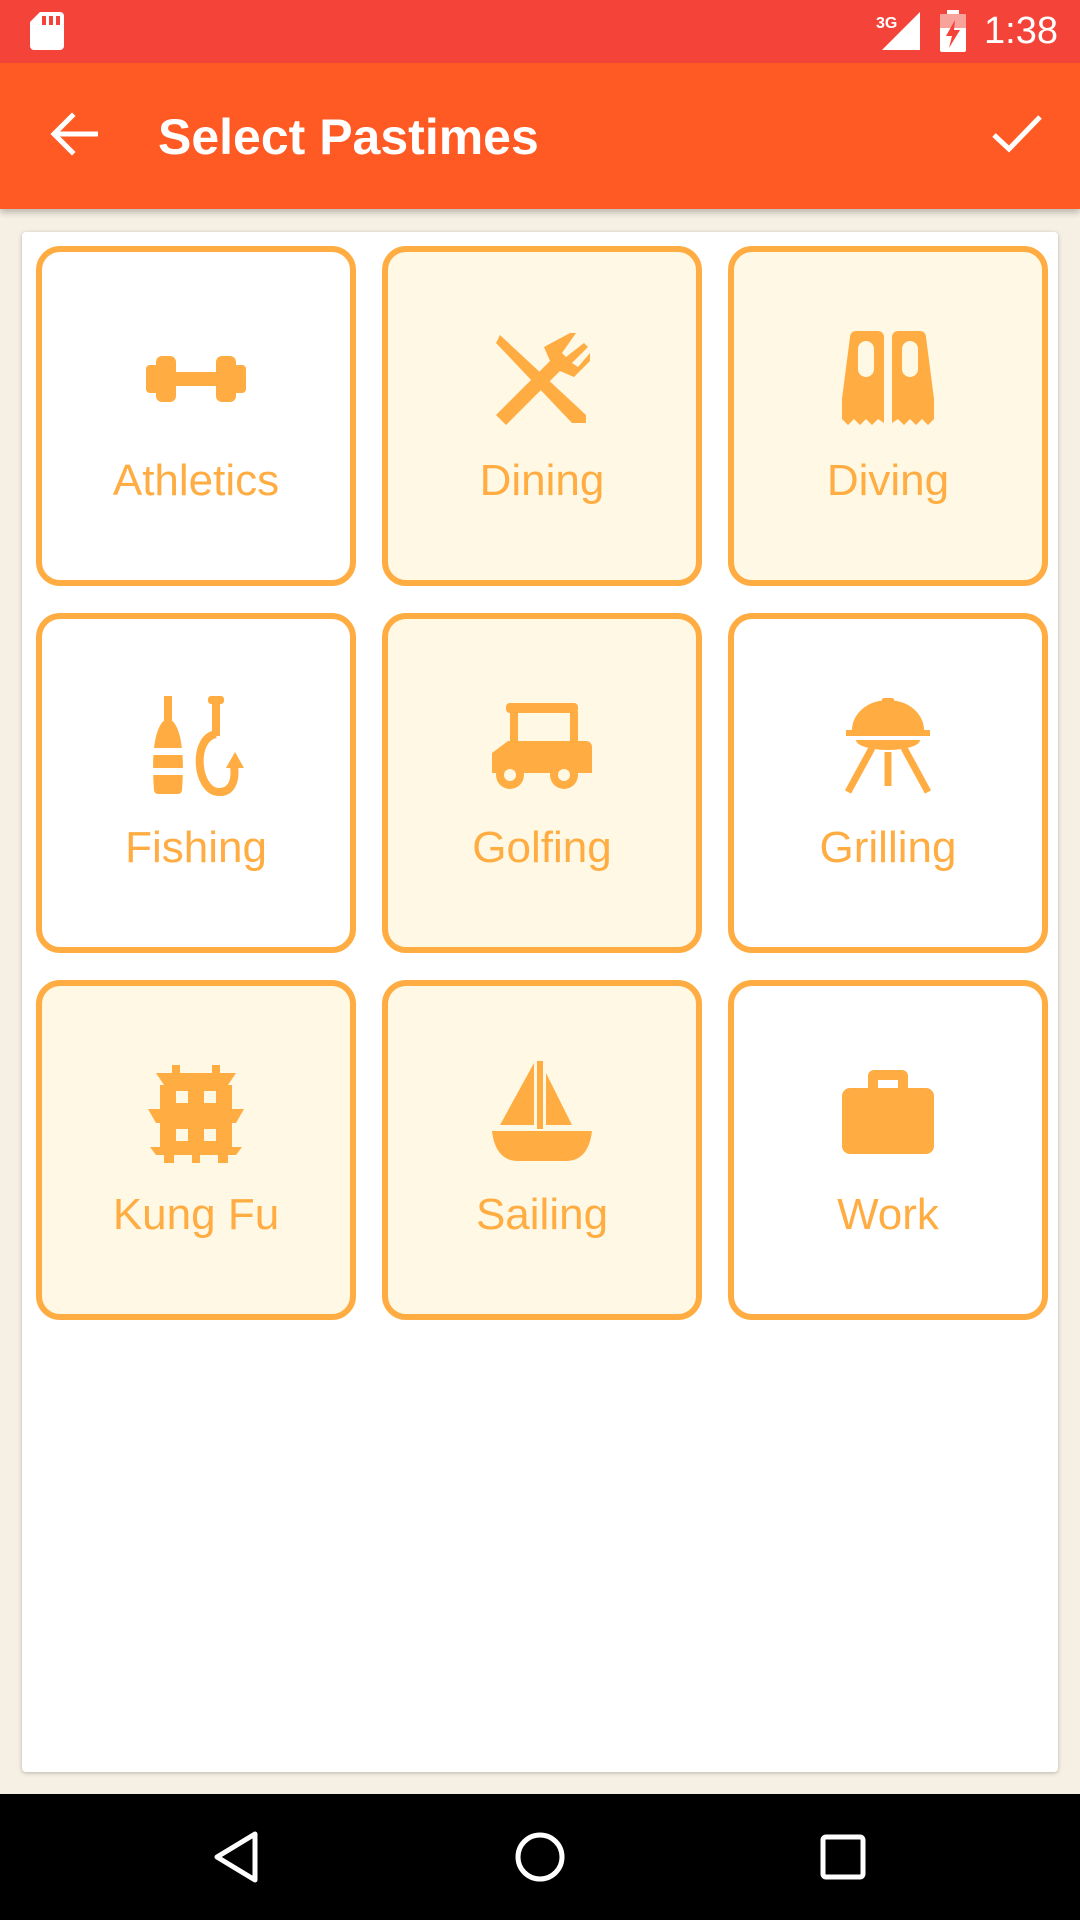 The image size is (1080, 1920). I want to click on pastime-label: Golfing, so click(542, 847).